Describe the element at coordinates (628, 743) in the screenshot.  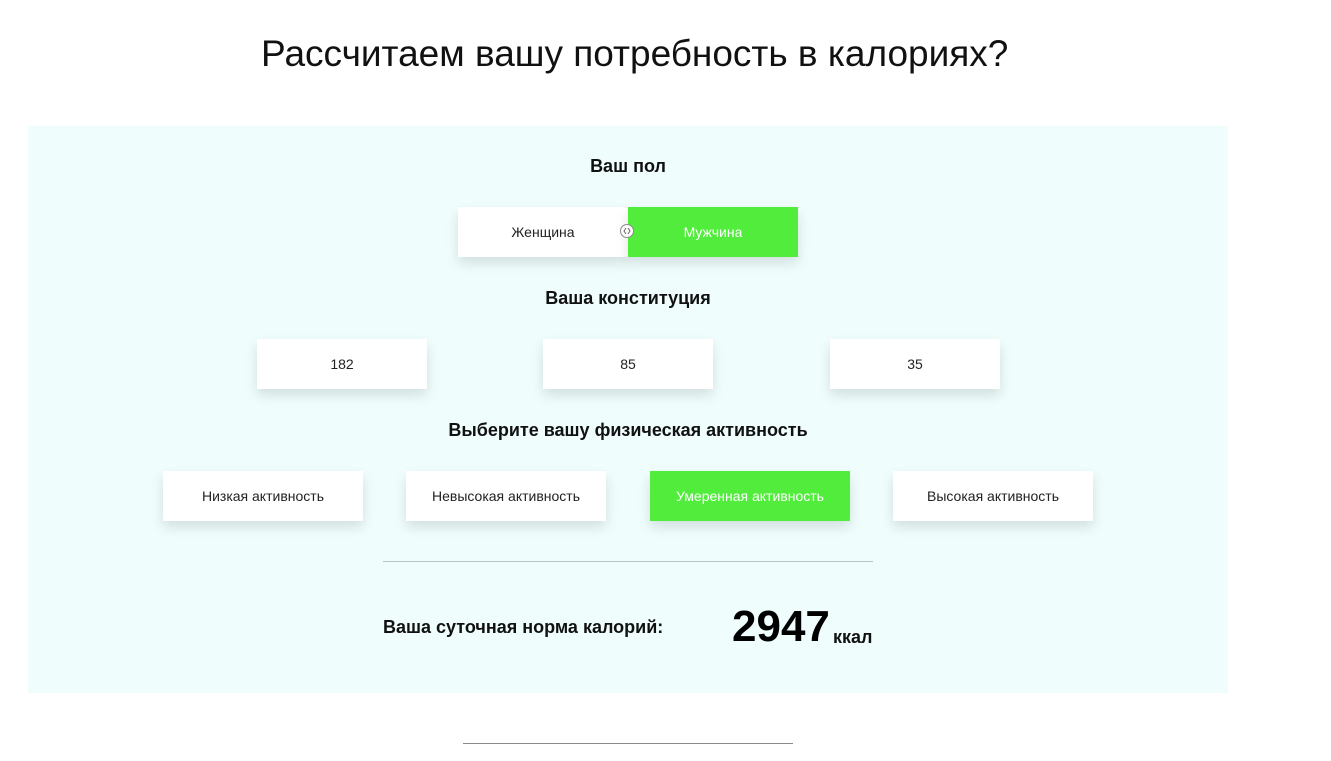
I see `footer-divider` at that location.